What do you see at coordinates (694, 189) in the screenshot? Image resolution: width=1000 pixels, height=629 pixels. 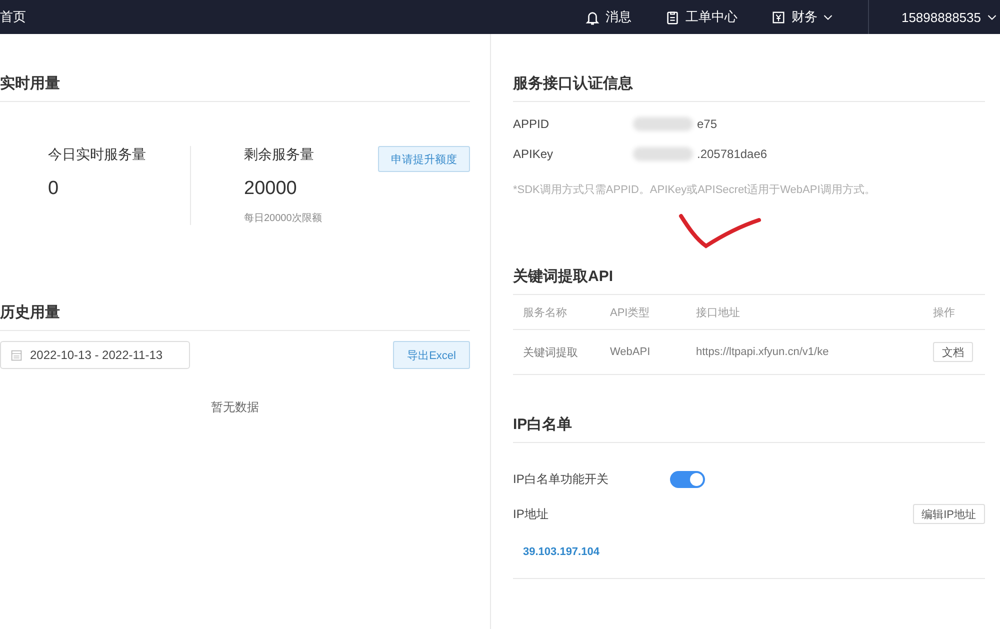 I see `hint-text: *SDK调用方式只需APPID。APIKey或APISecret适用于WebAPI调用方式。` at bounding box center [694, 189].